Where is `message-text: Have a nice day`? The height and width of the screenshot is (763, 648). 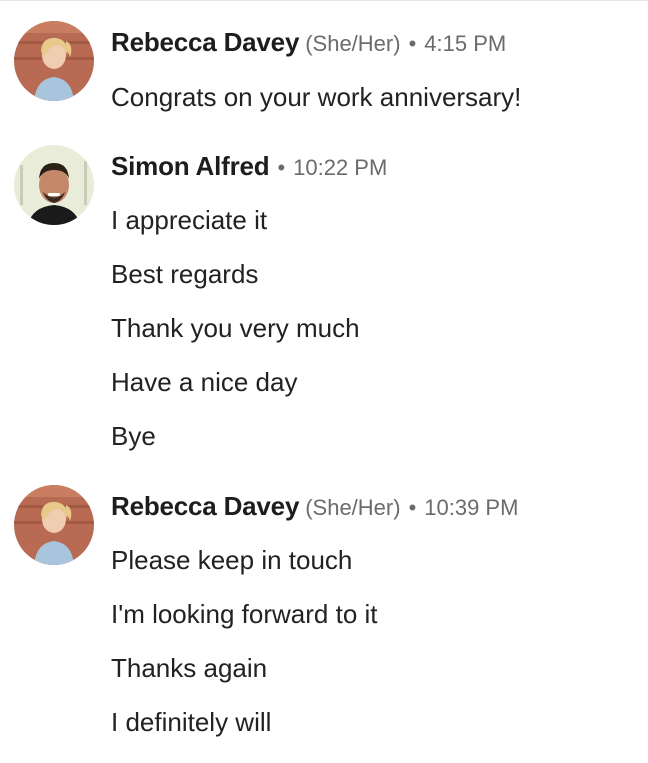 message-text: Have a nice day is located at coordinates (204, 382).